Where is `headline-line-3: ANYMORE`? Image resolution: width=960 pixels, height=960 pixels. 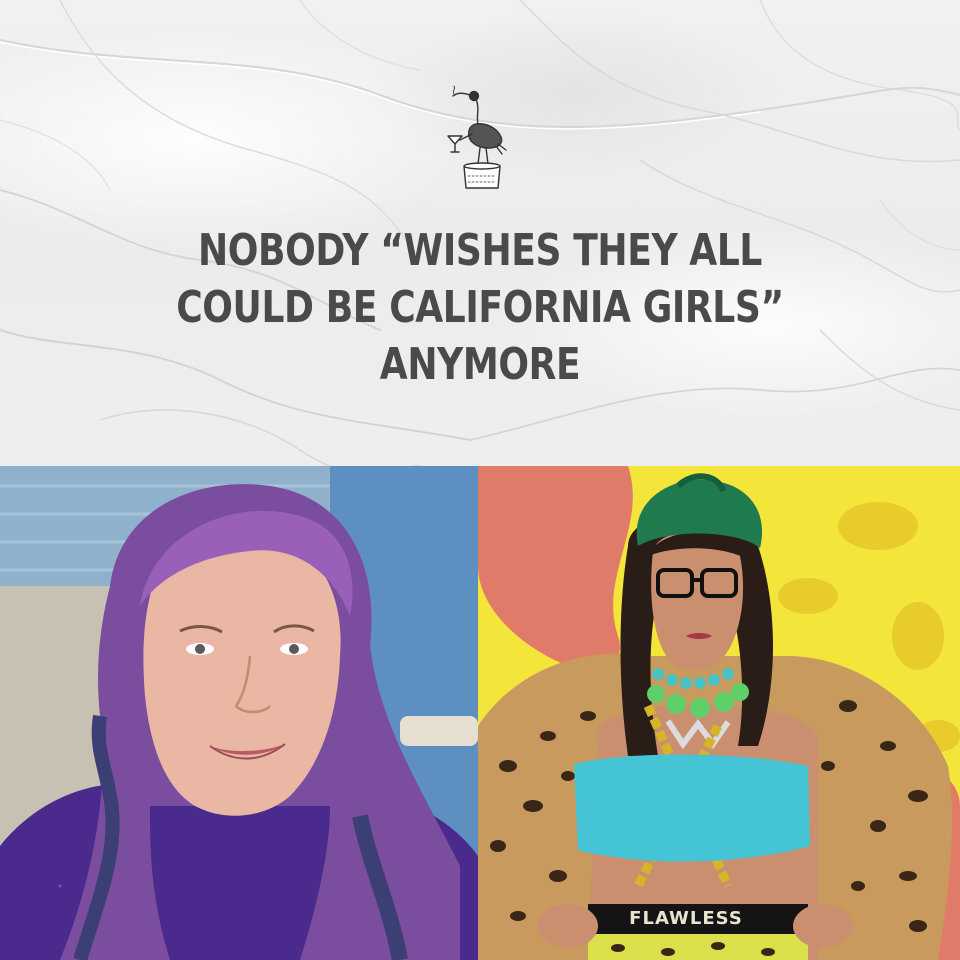
headline-line-3: ANYMORE is located at coordinates (480, 364).